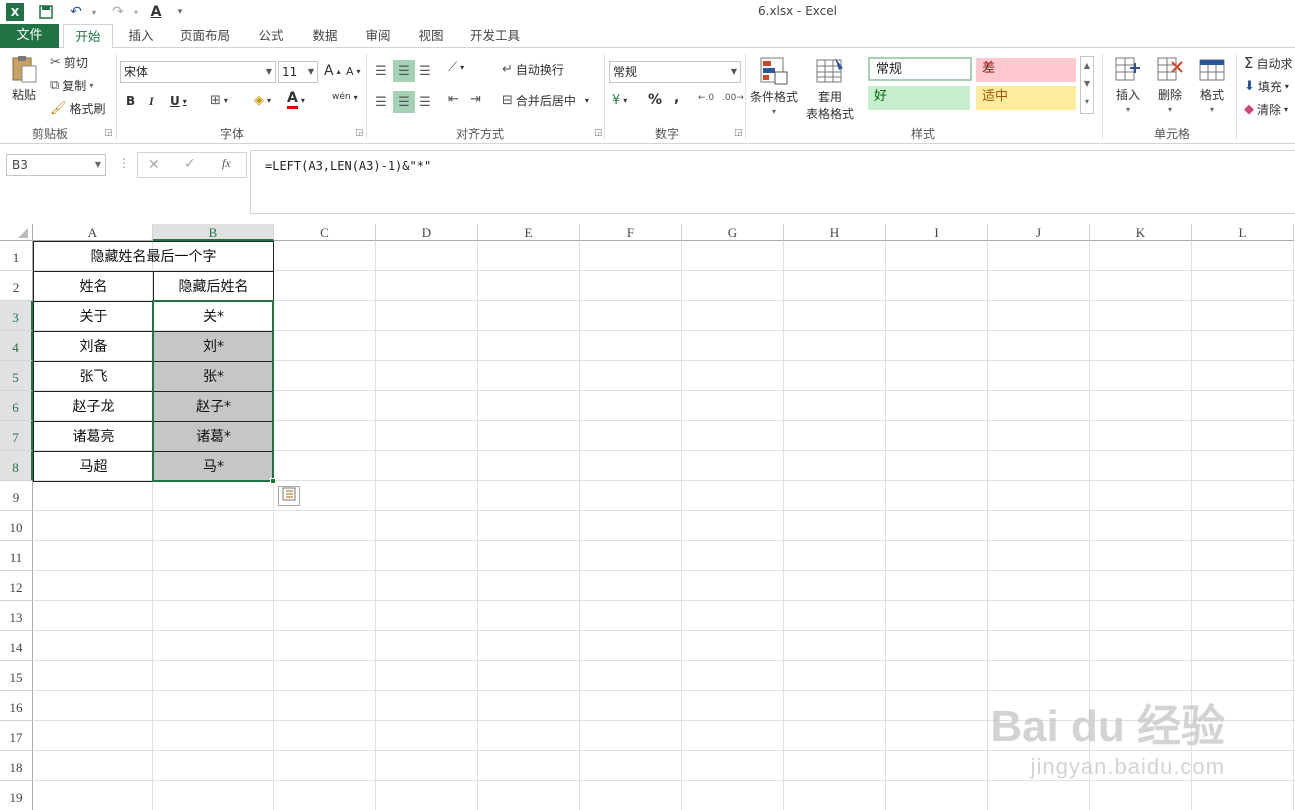  Describe the element at coordinates (325, 36) in the screenshot. I see `tab-data: 数据` at that location.